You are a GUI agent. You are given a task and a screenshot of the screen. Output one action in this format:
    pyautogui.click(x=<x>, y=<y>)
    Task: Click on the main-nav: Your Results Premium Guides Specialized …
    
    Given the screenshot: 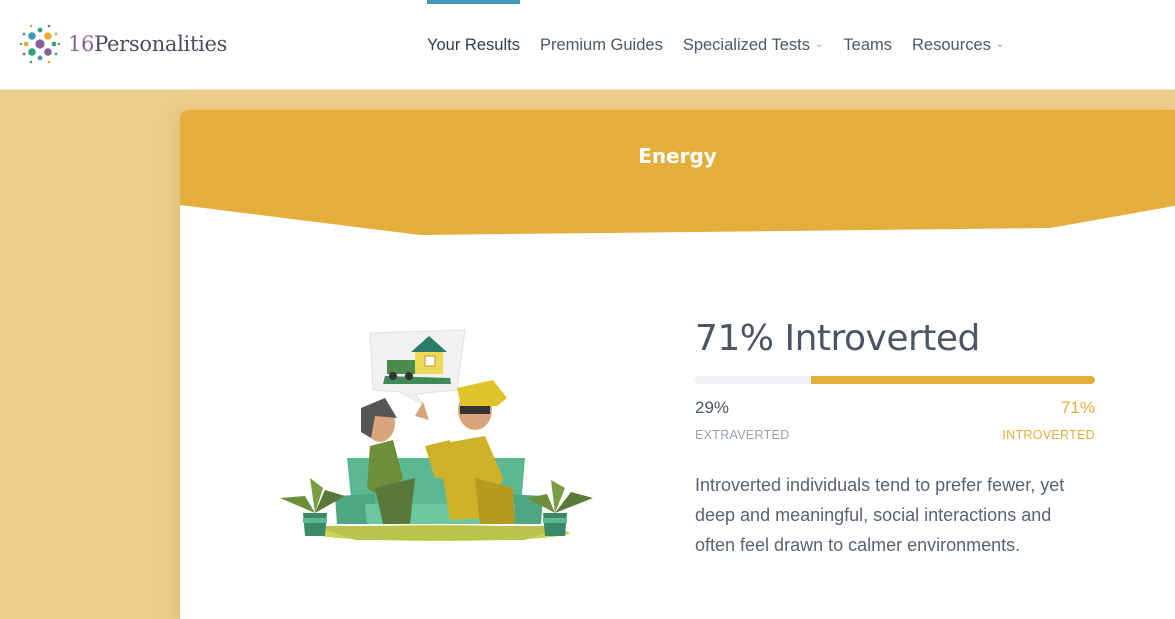 What is the action you would take?
    pyautogui.click(x=725, y=45)
    